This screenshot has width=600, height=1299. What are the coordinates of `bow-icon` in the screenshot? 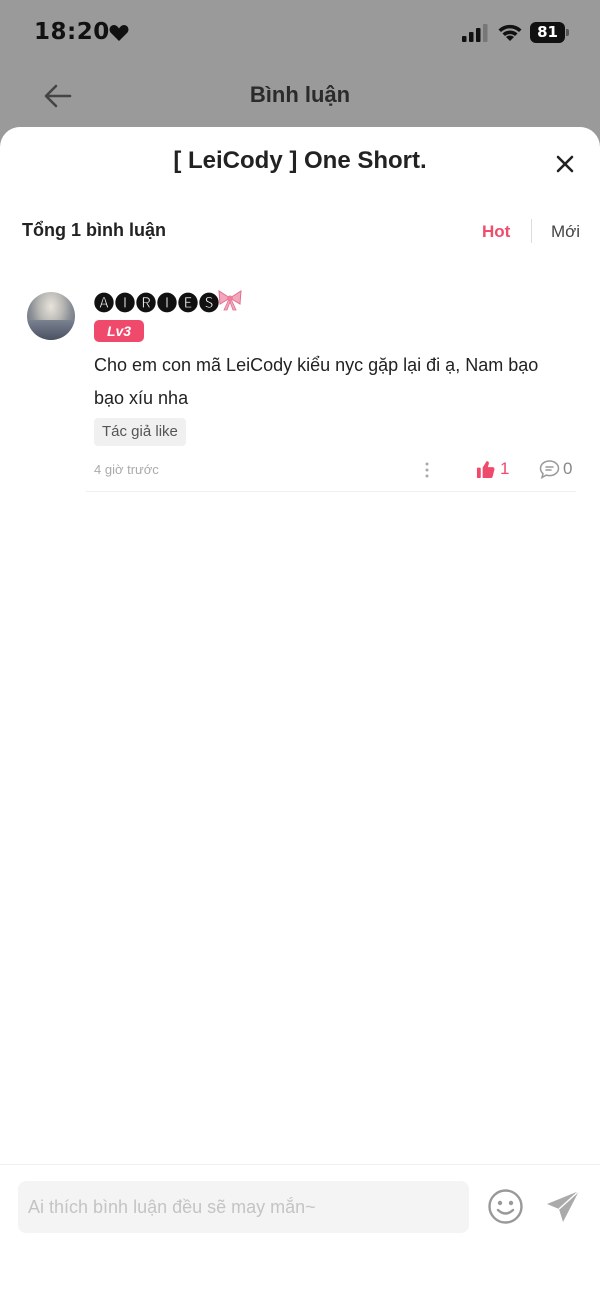 It's located at (230, 300).